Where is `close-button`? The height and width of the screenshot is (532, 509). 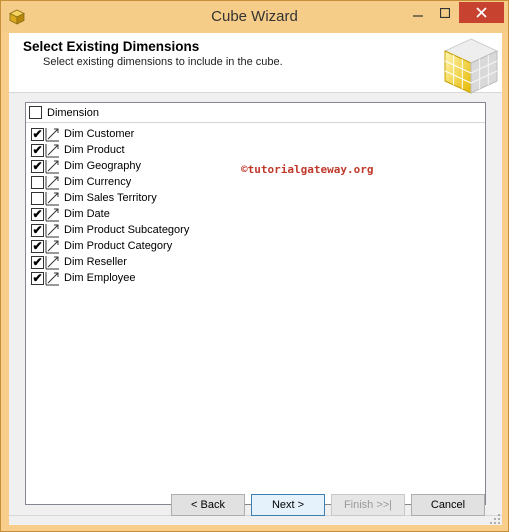
close-button is located at coordinates (481, 12).